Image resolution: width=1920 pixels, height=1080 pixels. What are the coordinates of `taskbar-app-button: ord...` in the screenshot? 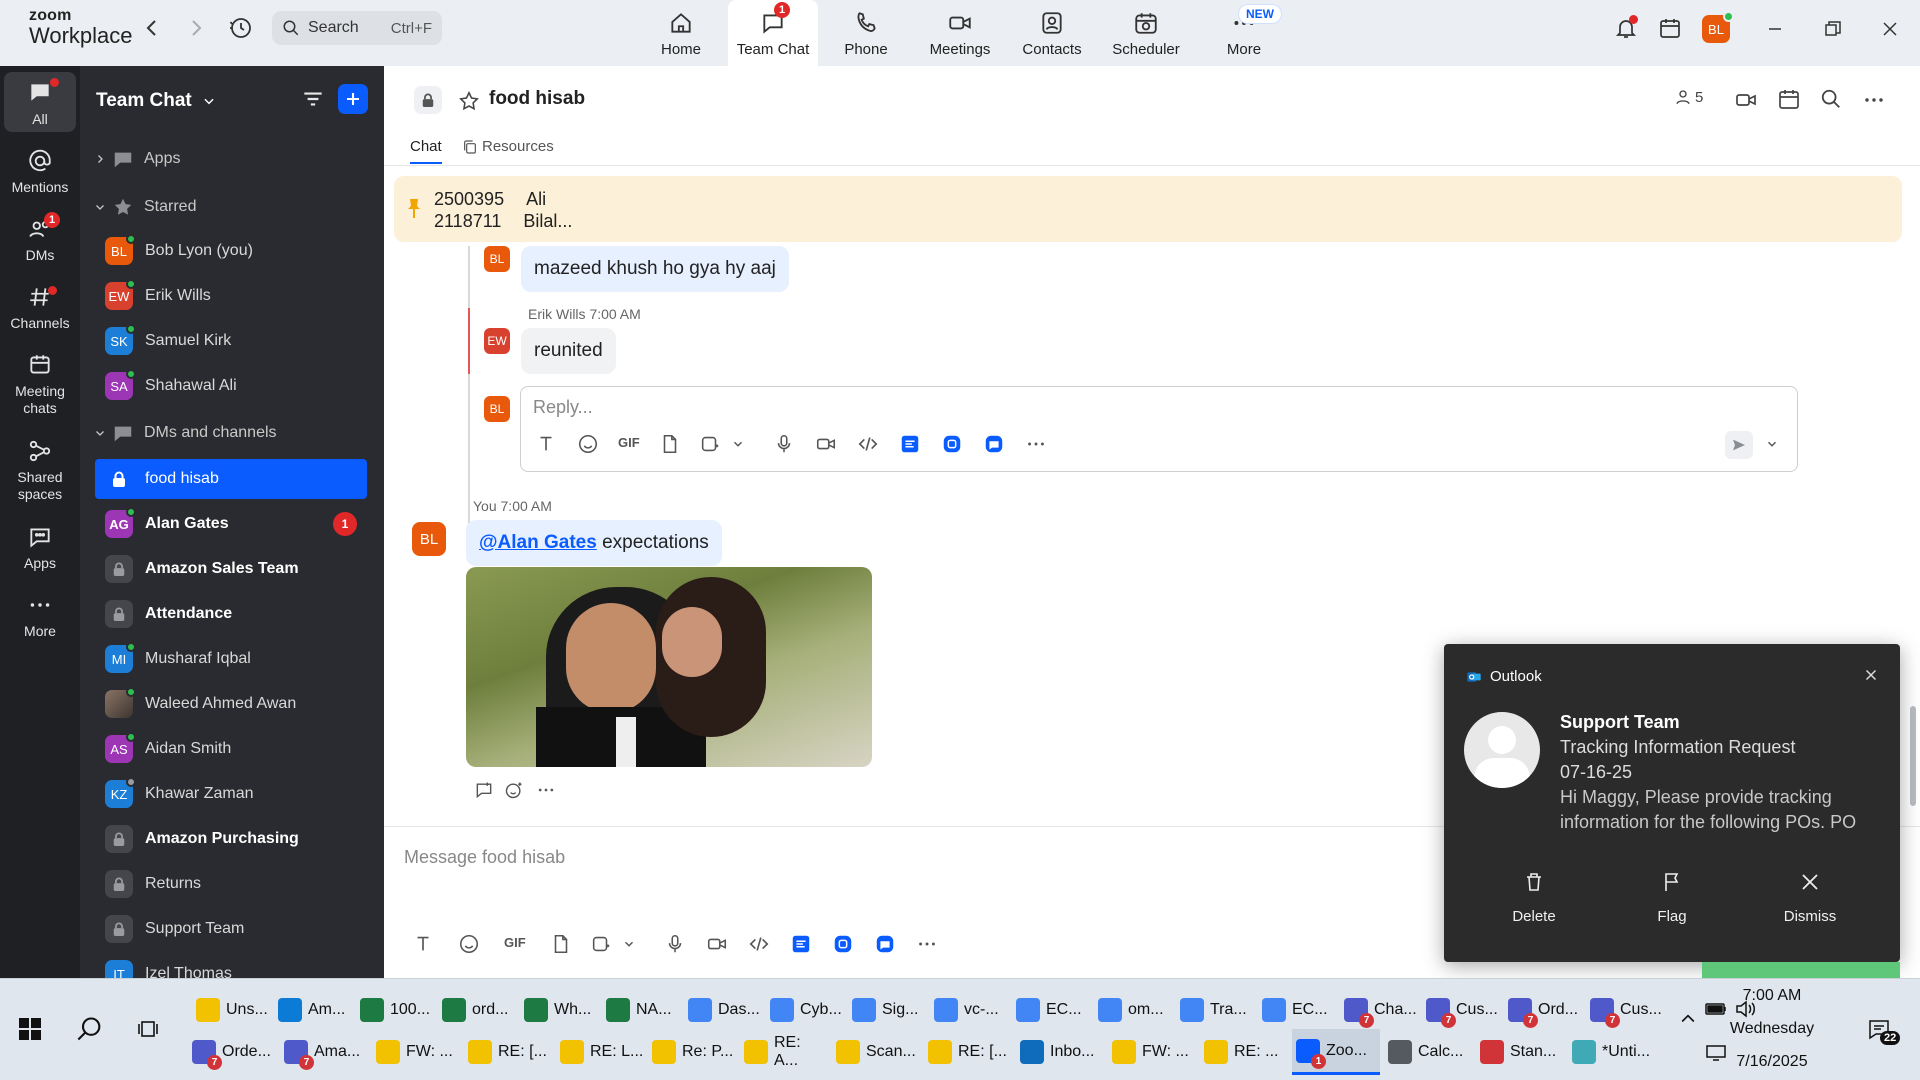 It's located at (477, 1010).